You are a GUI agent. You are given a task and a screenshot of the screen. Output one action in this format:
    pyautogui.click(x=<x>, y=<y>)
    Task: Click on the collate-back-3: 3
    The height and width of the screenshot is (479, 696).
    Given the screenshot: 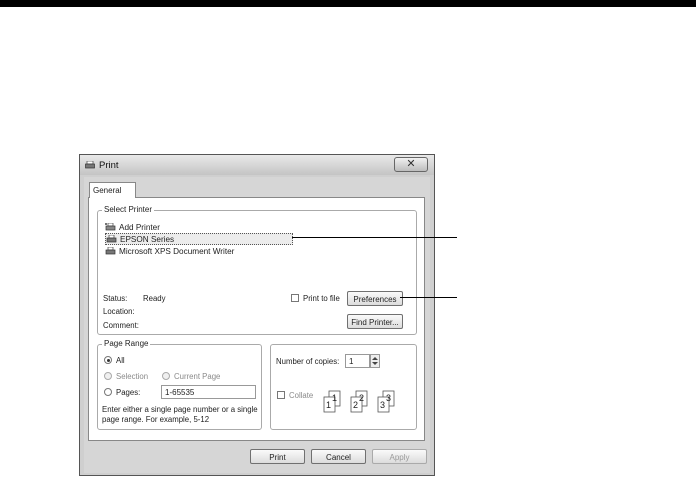 What is the action you would take?
    pyautogui.click(x=388, y=398)
    